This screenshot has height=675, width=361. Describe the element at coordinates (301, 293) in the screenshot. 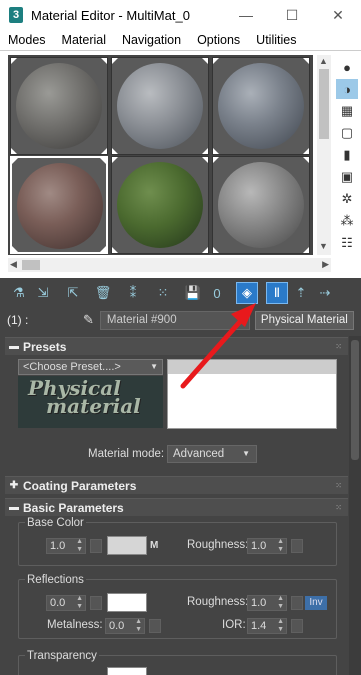

I see `go-to-parent-icon: ⇡` at that location.